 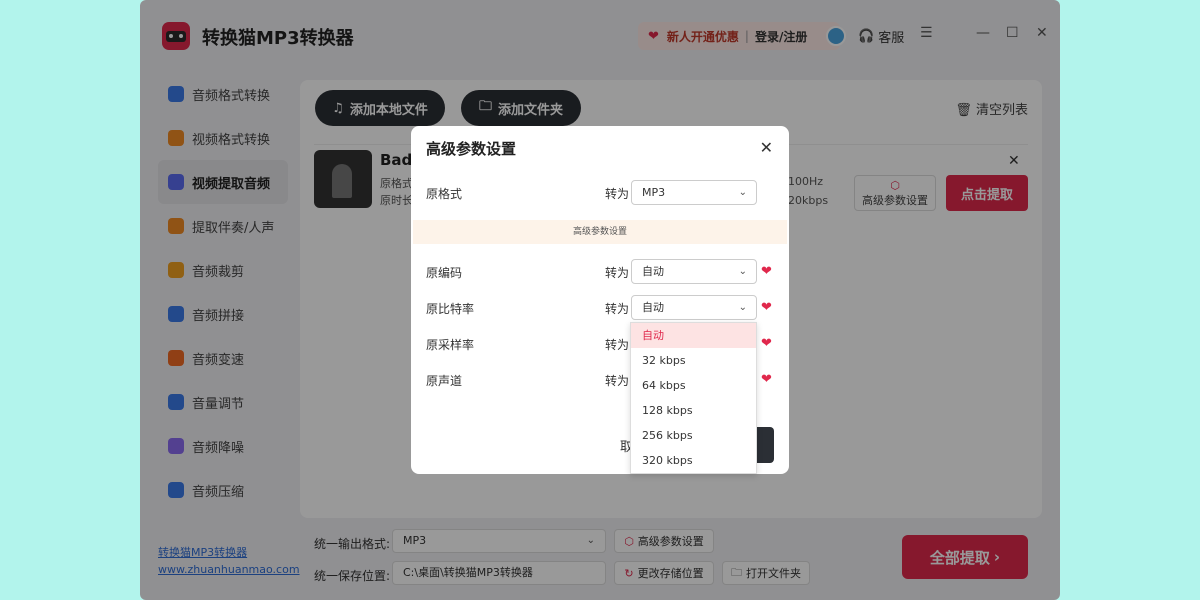 I want to click on samplerate-label: 原采样率, so click(x=450, y=345).